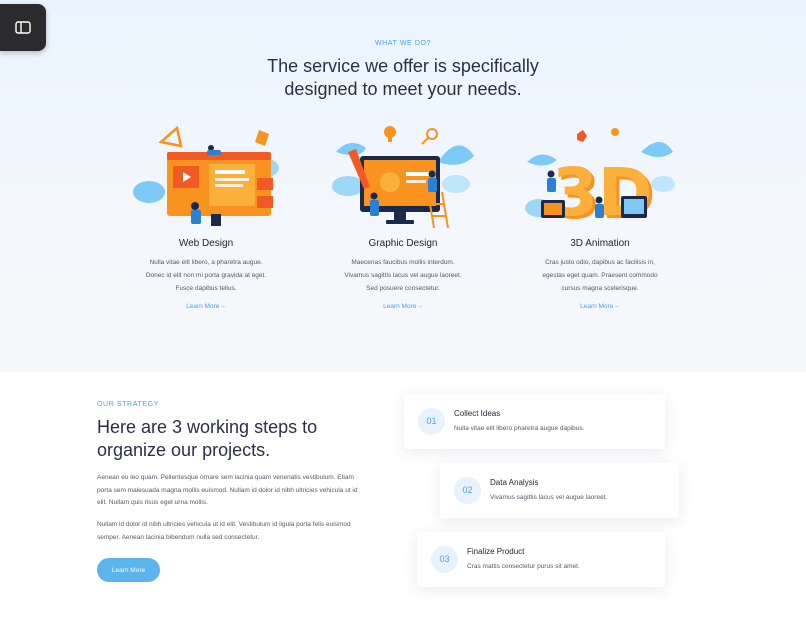 The image size is (806, 636). Describe the element at coordinates (207, 427) in the screenshot. I see `strategy-title-line-1: Here are 3 working steps to` at that location.